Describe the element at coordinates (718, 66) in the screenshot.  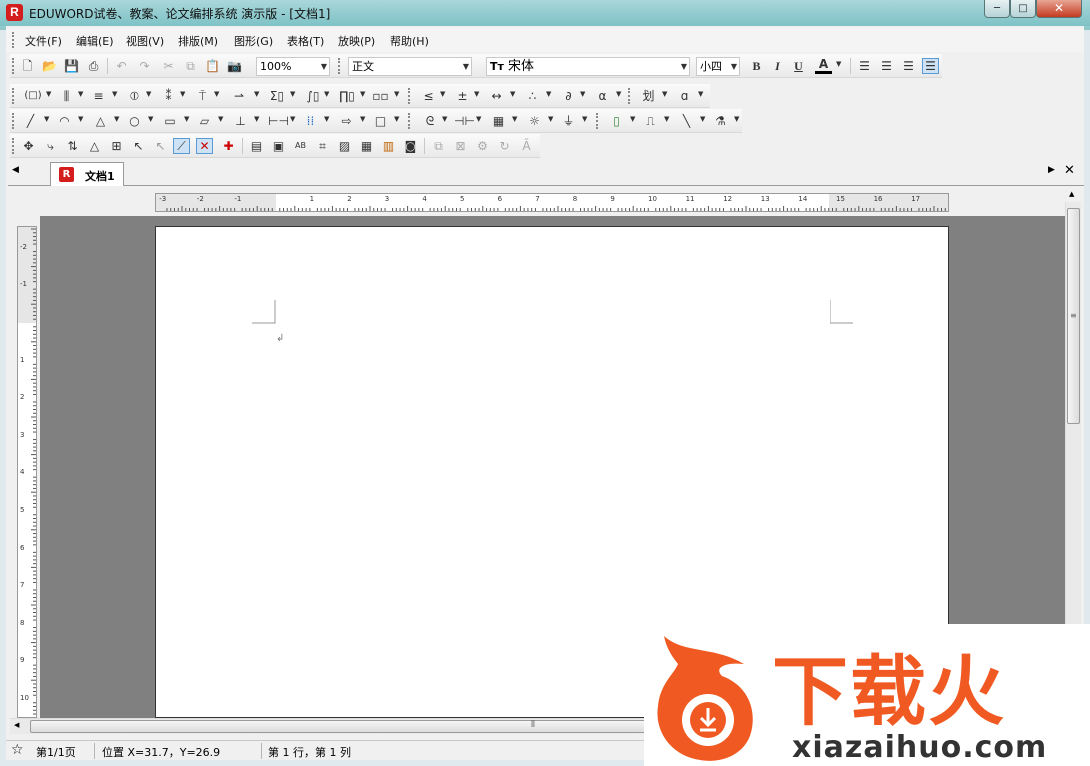
I see `font-size-select: 小四 ▼` at that location.